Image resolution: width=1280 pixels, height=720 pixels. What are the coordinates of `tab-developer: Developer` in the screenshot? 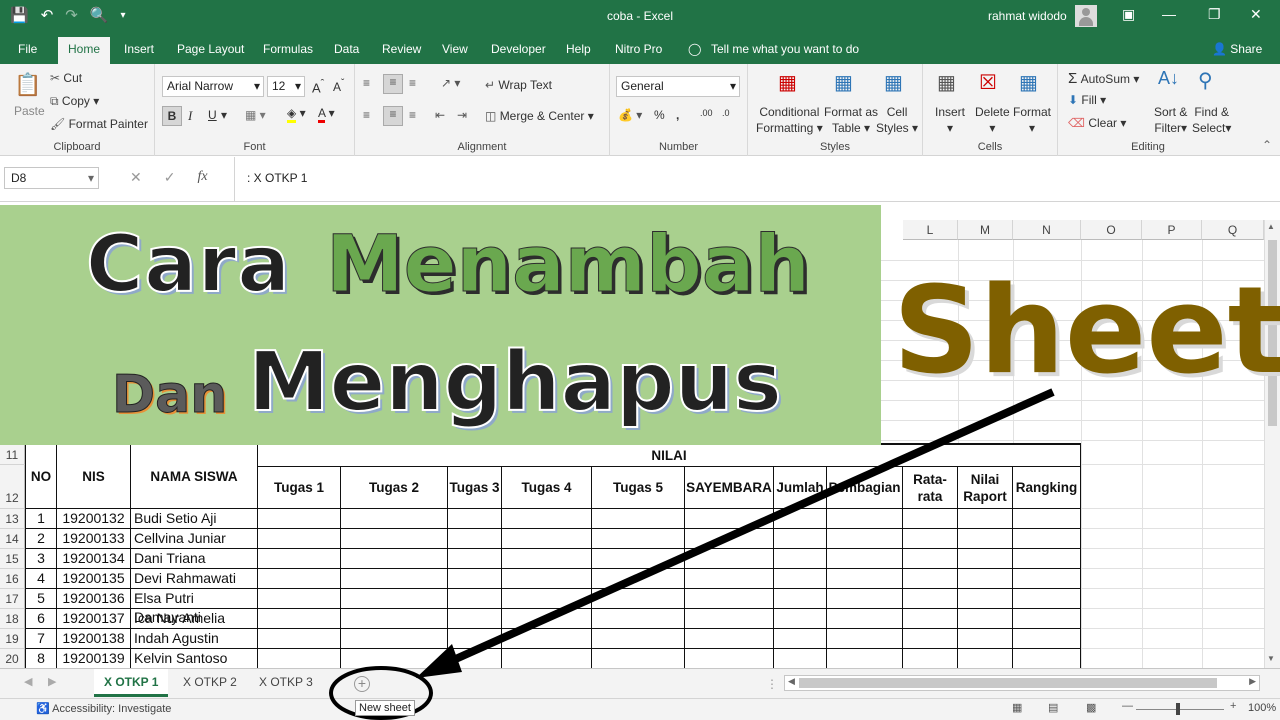 It's located at (518, 49).